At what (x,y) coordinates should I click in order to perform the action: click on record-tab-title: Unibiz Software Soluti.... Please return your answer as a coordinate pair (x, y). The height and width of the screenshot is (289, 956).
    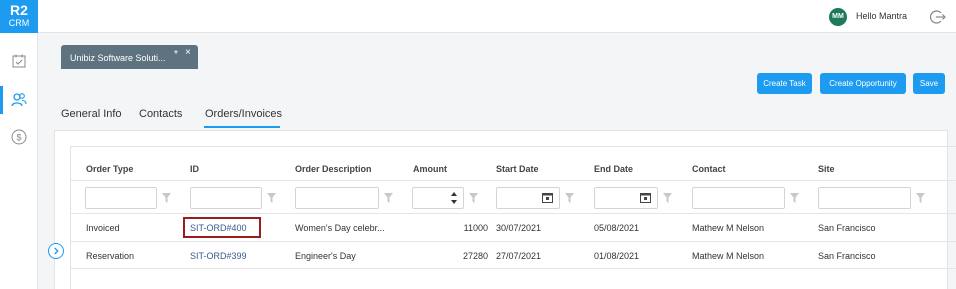
    Looking at the image, I should click on (118, 58).